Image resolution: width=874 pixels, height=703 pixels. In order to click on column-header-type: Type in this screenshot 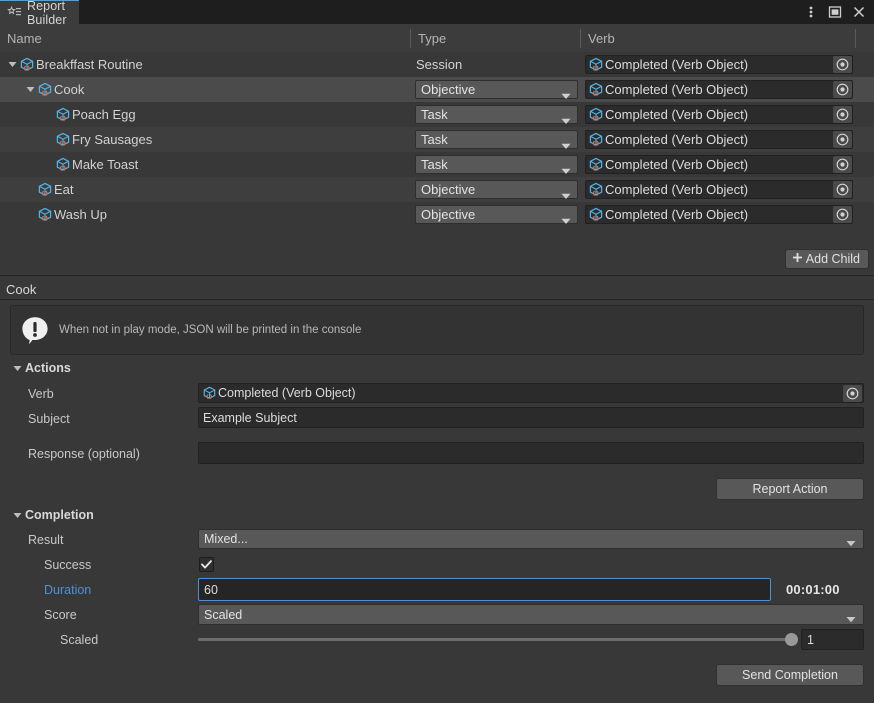, I will do `click(495, 38)`.